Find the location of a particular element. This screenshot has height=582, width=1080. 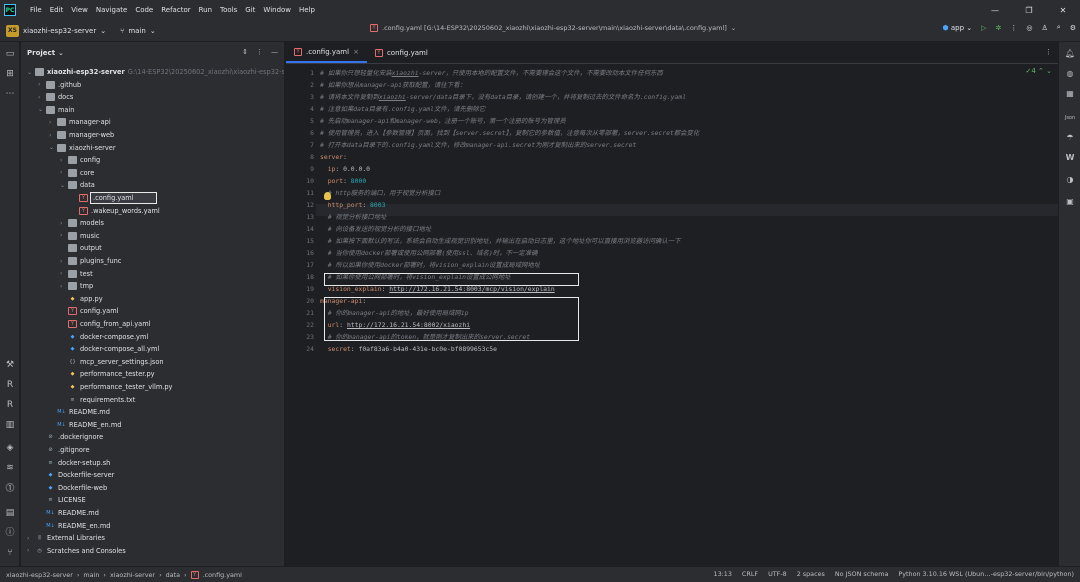

problems-icon: ⓵ is located at coordinates (10, 489).